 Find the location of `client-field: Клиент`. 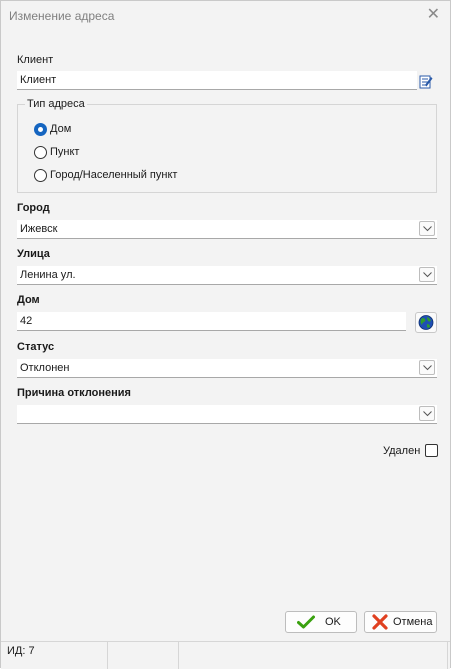

client-field: Клиент is located at coordinates (217, 80).